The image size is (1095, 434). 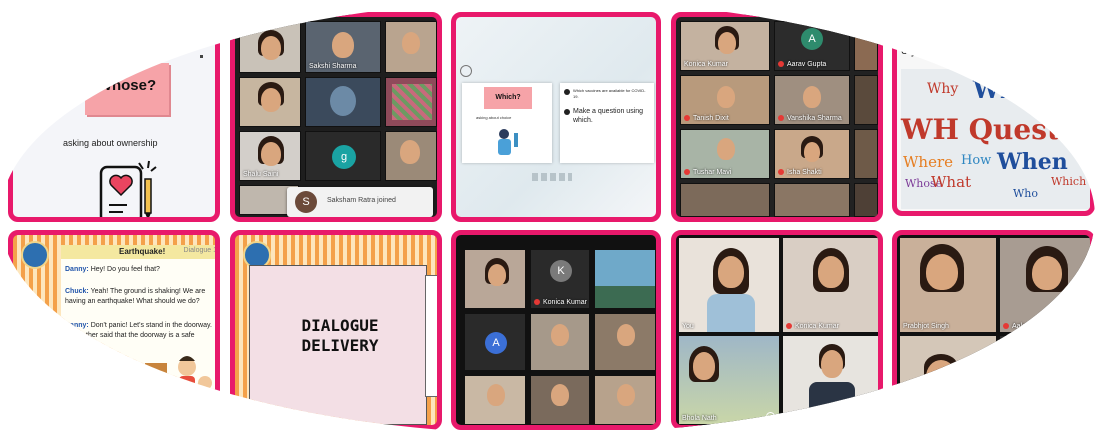 What do you see at coordinates (340, 335) in the screenshot?
I see `slide-title: DIALOGUE DELIVERY` at bounding box center [340, 335].